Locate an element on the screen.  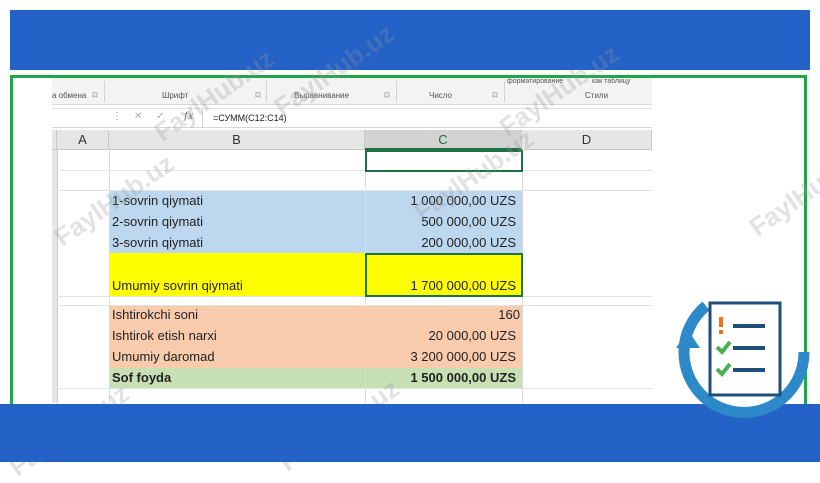
formula-input: =СУММ(C12:C14) is located at coordinates (427, 118).